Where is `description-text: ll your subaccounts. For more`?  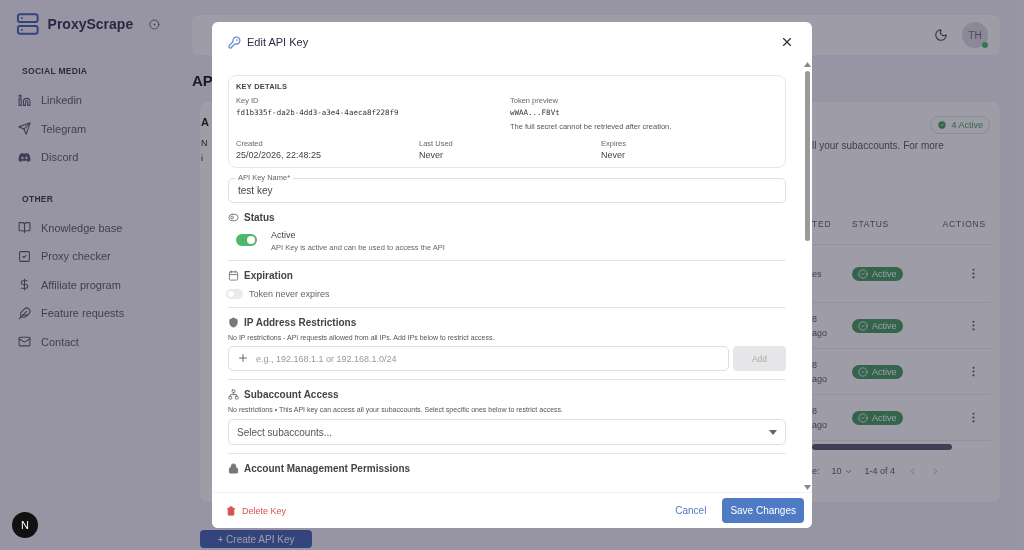 description-text: ll your subaccounts. For more is located at coordinates (878, 145).